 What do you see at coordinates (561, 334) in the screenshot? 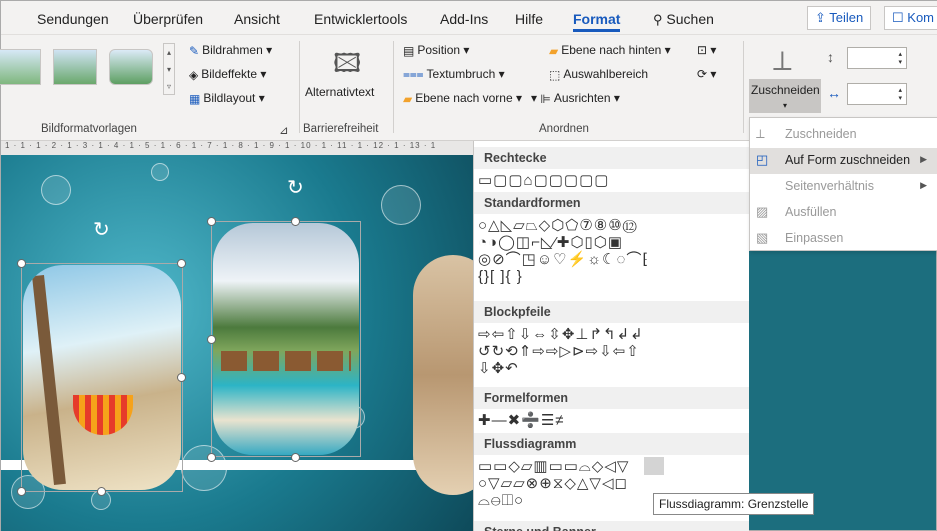
I see `shapes-row: ⇨⇦⇧⇩⇔⇳✥⊥↱↰↲↲` at bounding box center [561, 334].